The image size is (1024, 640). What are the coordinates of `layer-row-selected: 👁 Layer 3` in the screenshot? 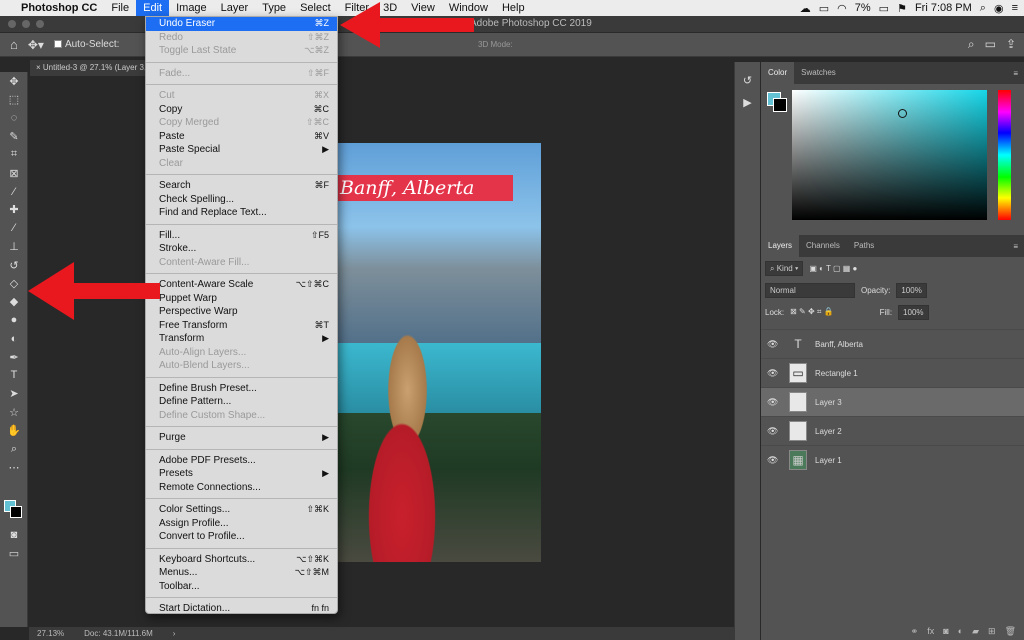 It's located at (892, 401).